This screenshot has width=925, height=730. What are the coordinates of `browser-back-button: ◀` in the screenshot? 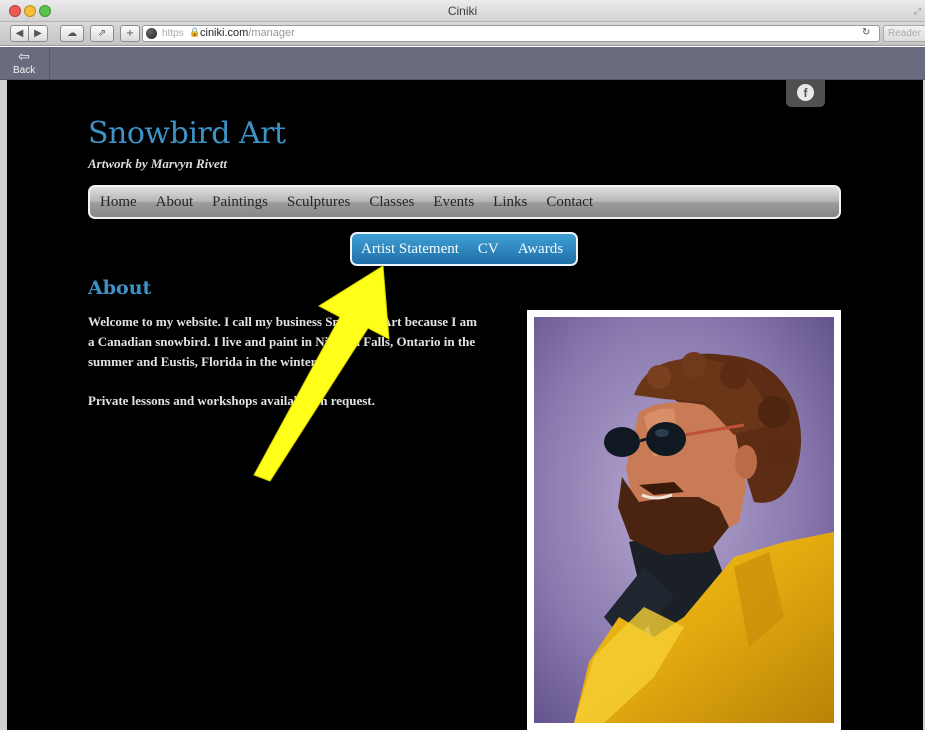 It's located at (19, 33).